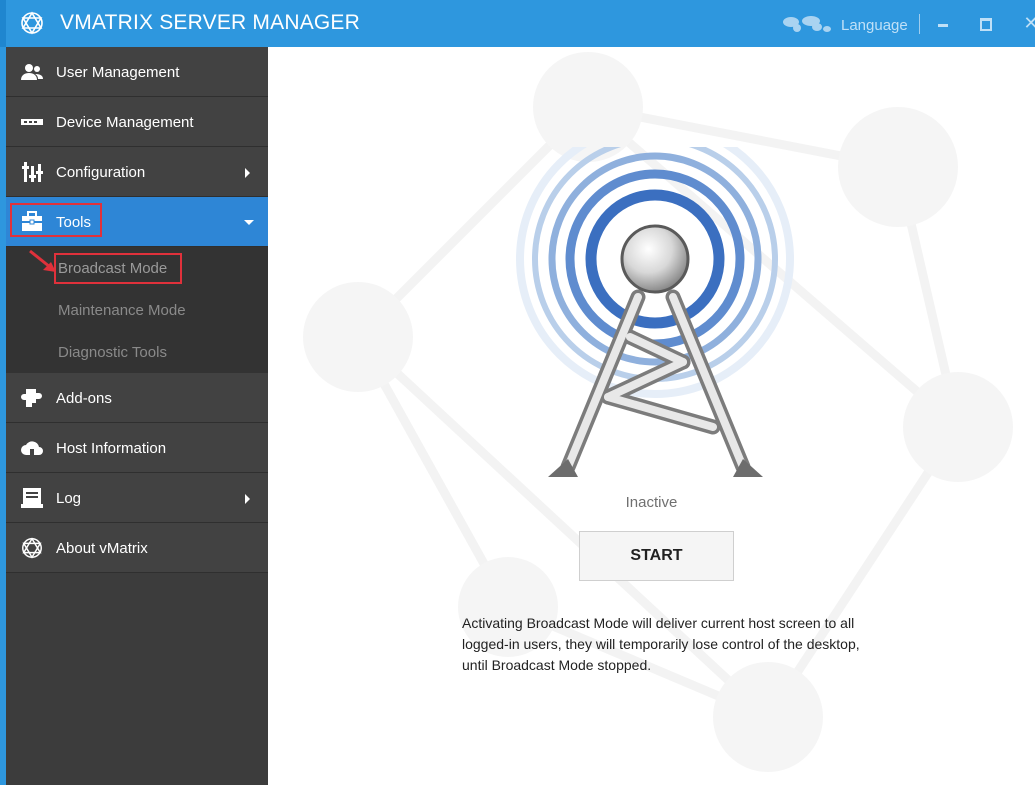  Describe the element at coordinates (69, 498) in the screenshot. I see `sidebar-item-label: Log` at that location.